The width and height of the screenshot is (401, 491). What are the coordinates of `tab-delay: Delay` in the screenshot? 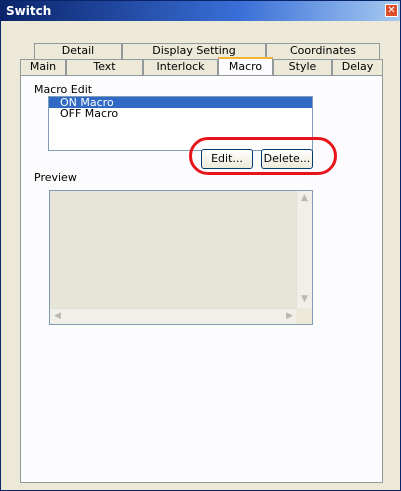 It's located at (357, 67).